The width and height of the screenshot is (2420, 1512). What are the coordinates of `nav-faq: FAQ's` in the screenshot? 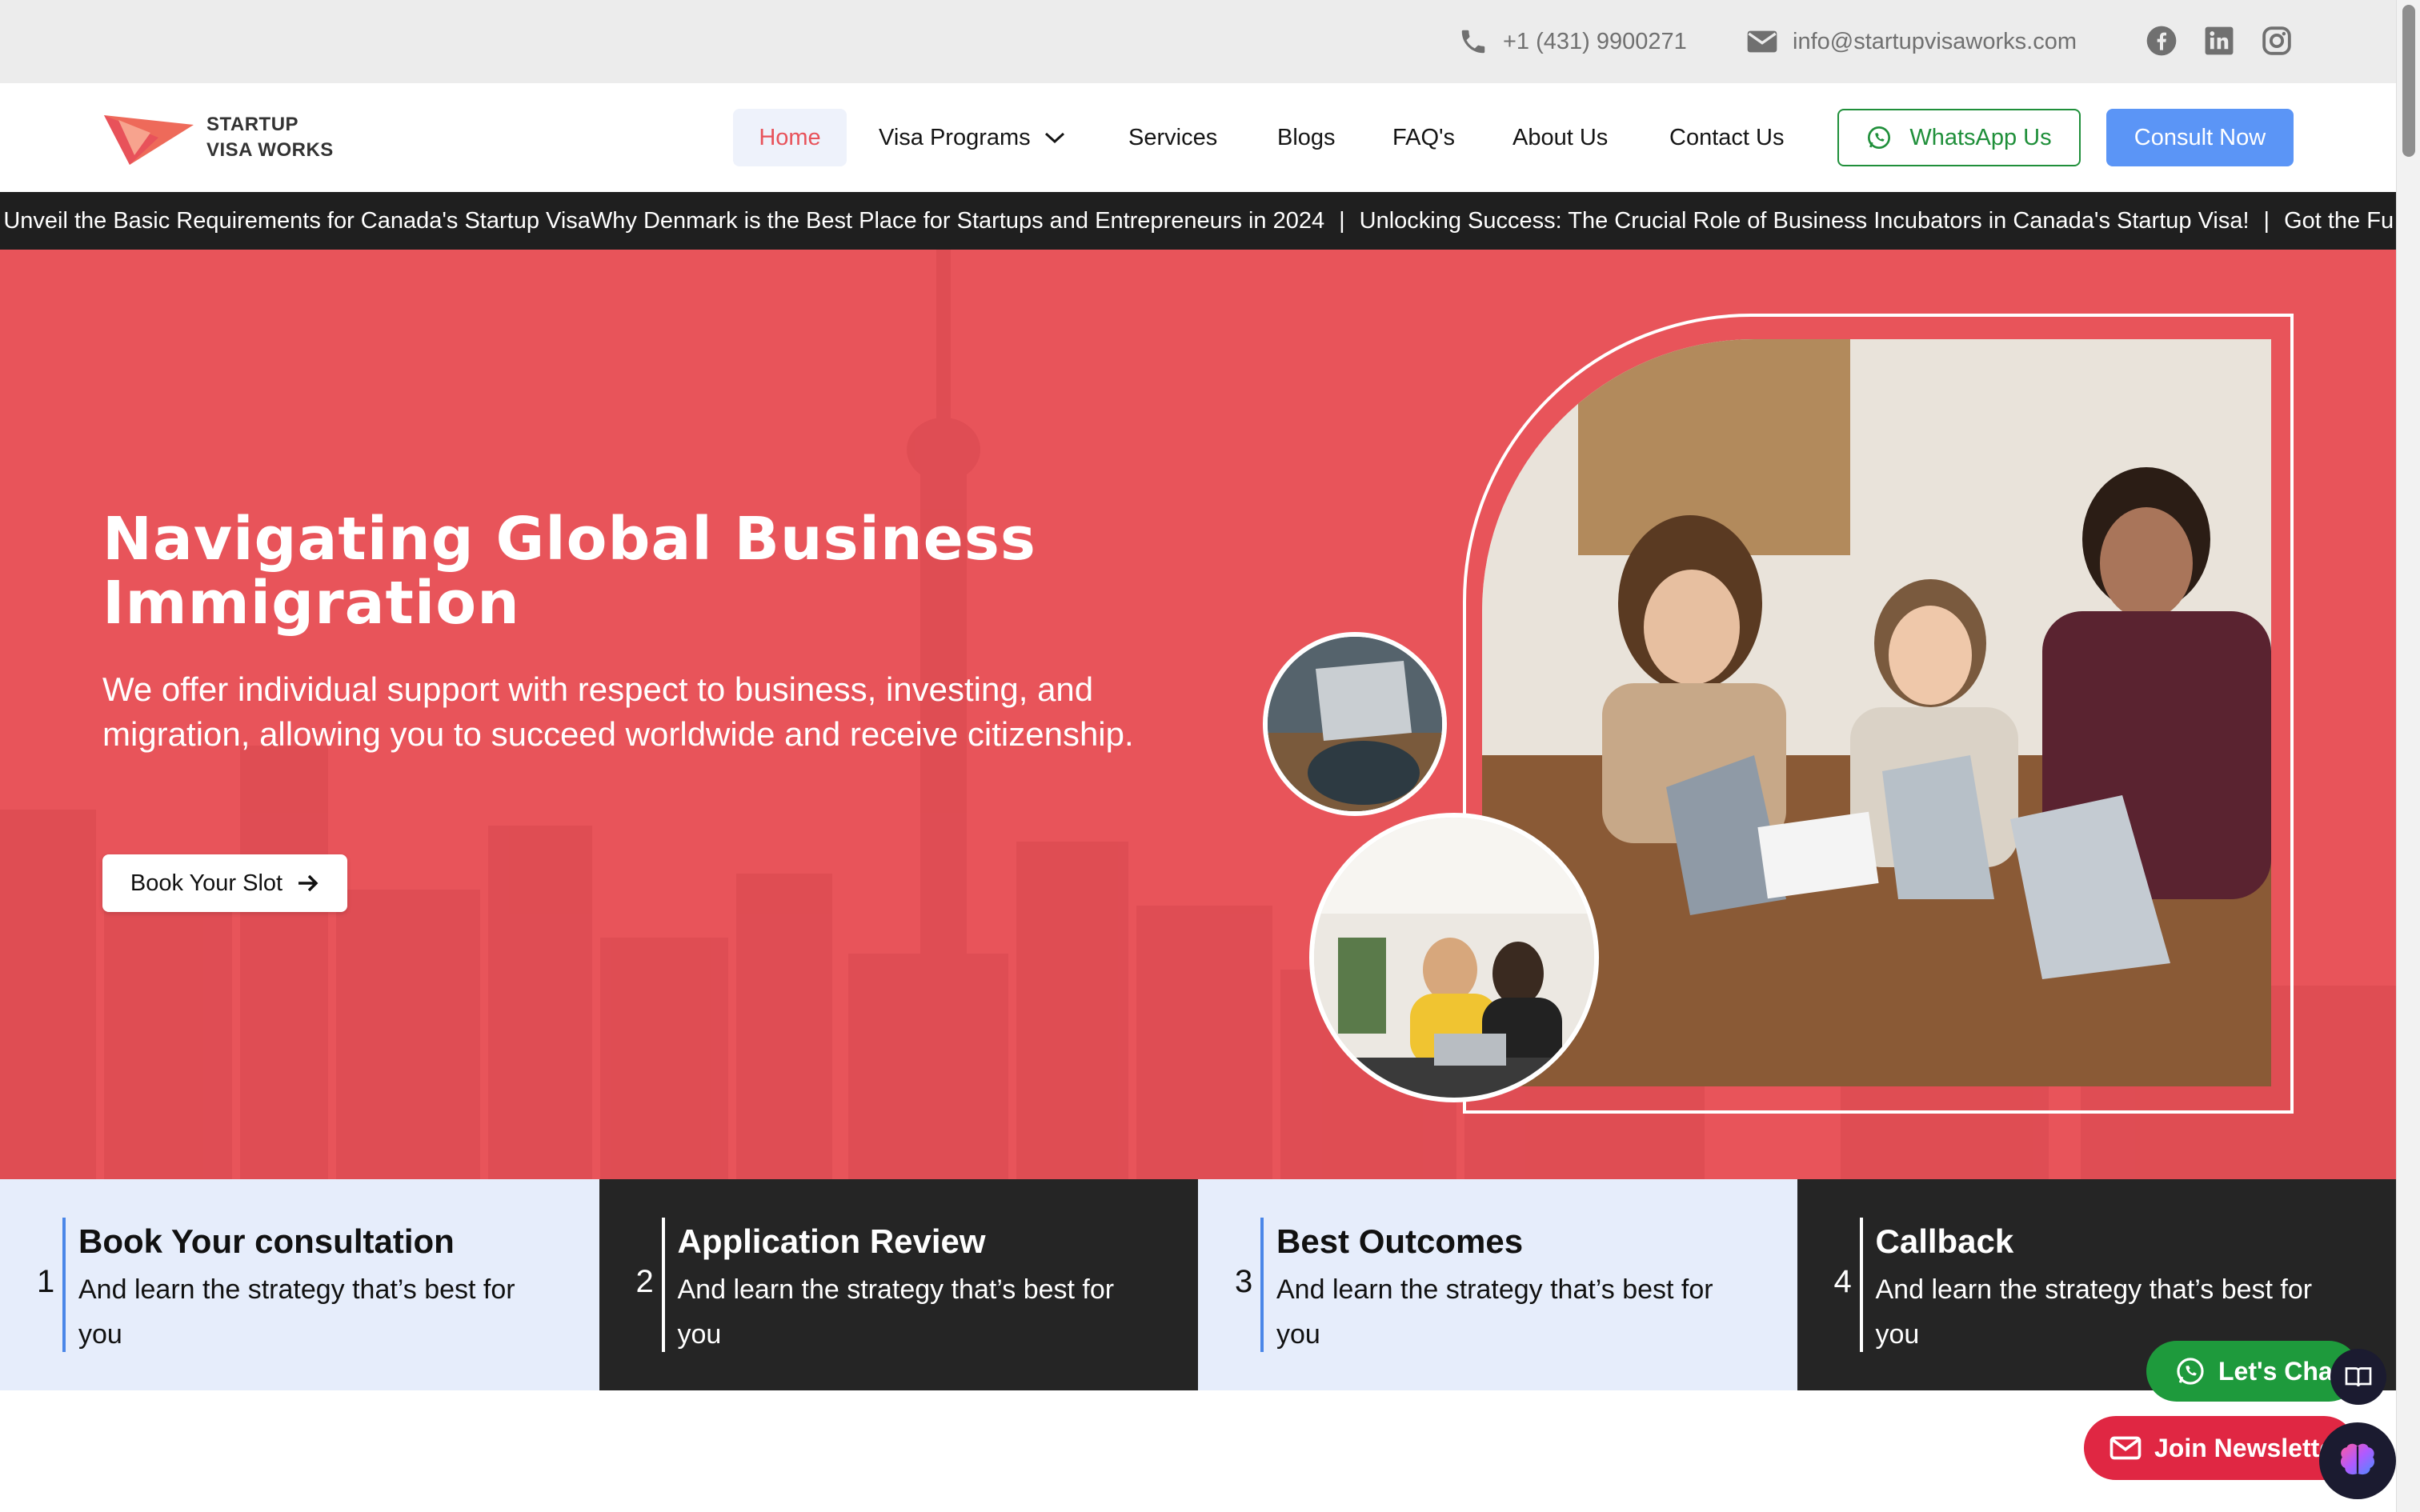 It's located at (1423, 137).